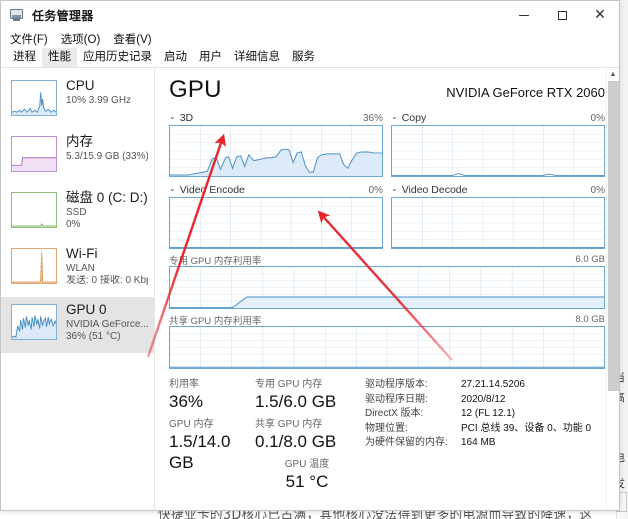 Image resolution: width=628 pixels, height=519 pixels. What do you see at coordinates (498, 223) in the screenshot?
I see `chart-video-decode` at bounding box center [498, 223].